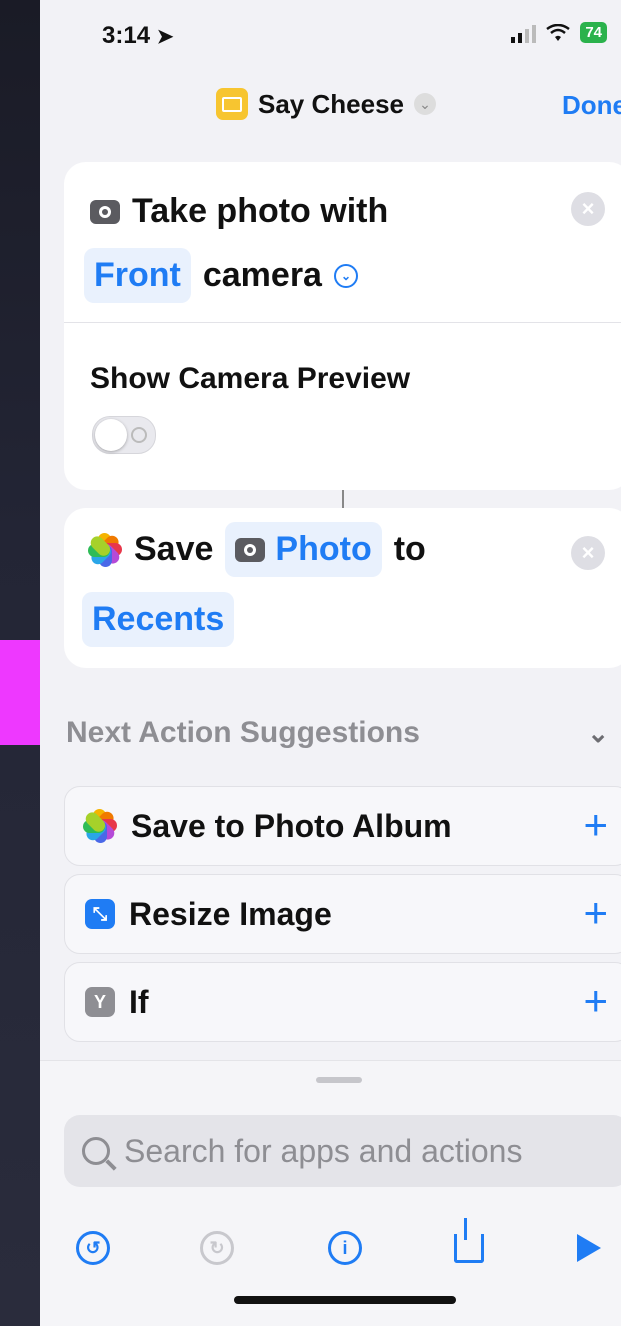 The height and width of the screenshot is (1326, 621). I want to click on divider, so click(342, 322).